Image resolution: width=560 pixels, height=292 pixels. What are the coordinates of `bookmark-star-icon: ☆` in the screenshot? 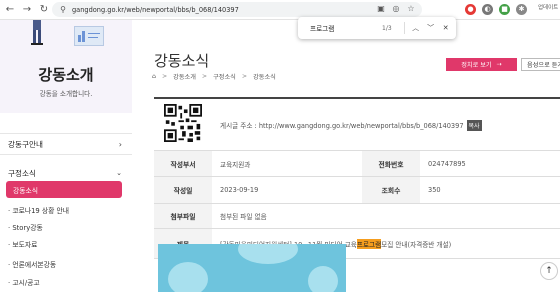 It's located at (411, 9).